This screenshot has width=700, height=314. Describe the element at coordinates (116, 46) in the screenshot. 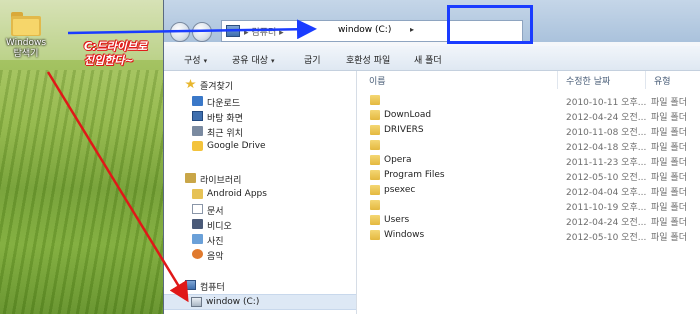

I see `annotation-line1: C:드라이브로` at that location.